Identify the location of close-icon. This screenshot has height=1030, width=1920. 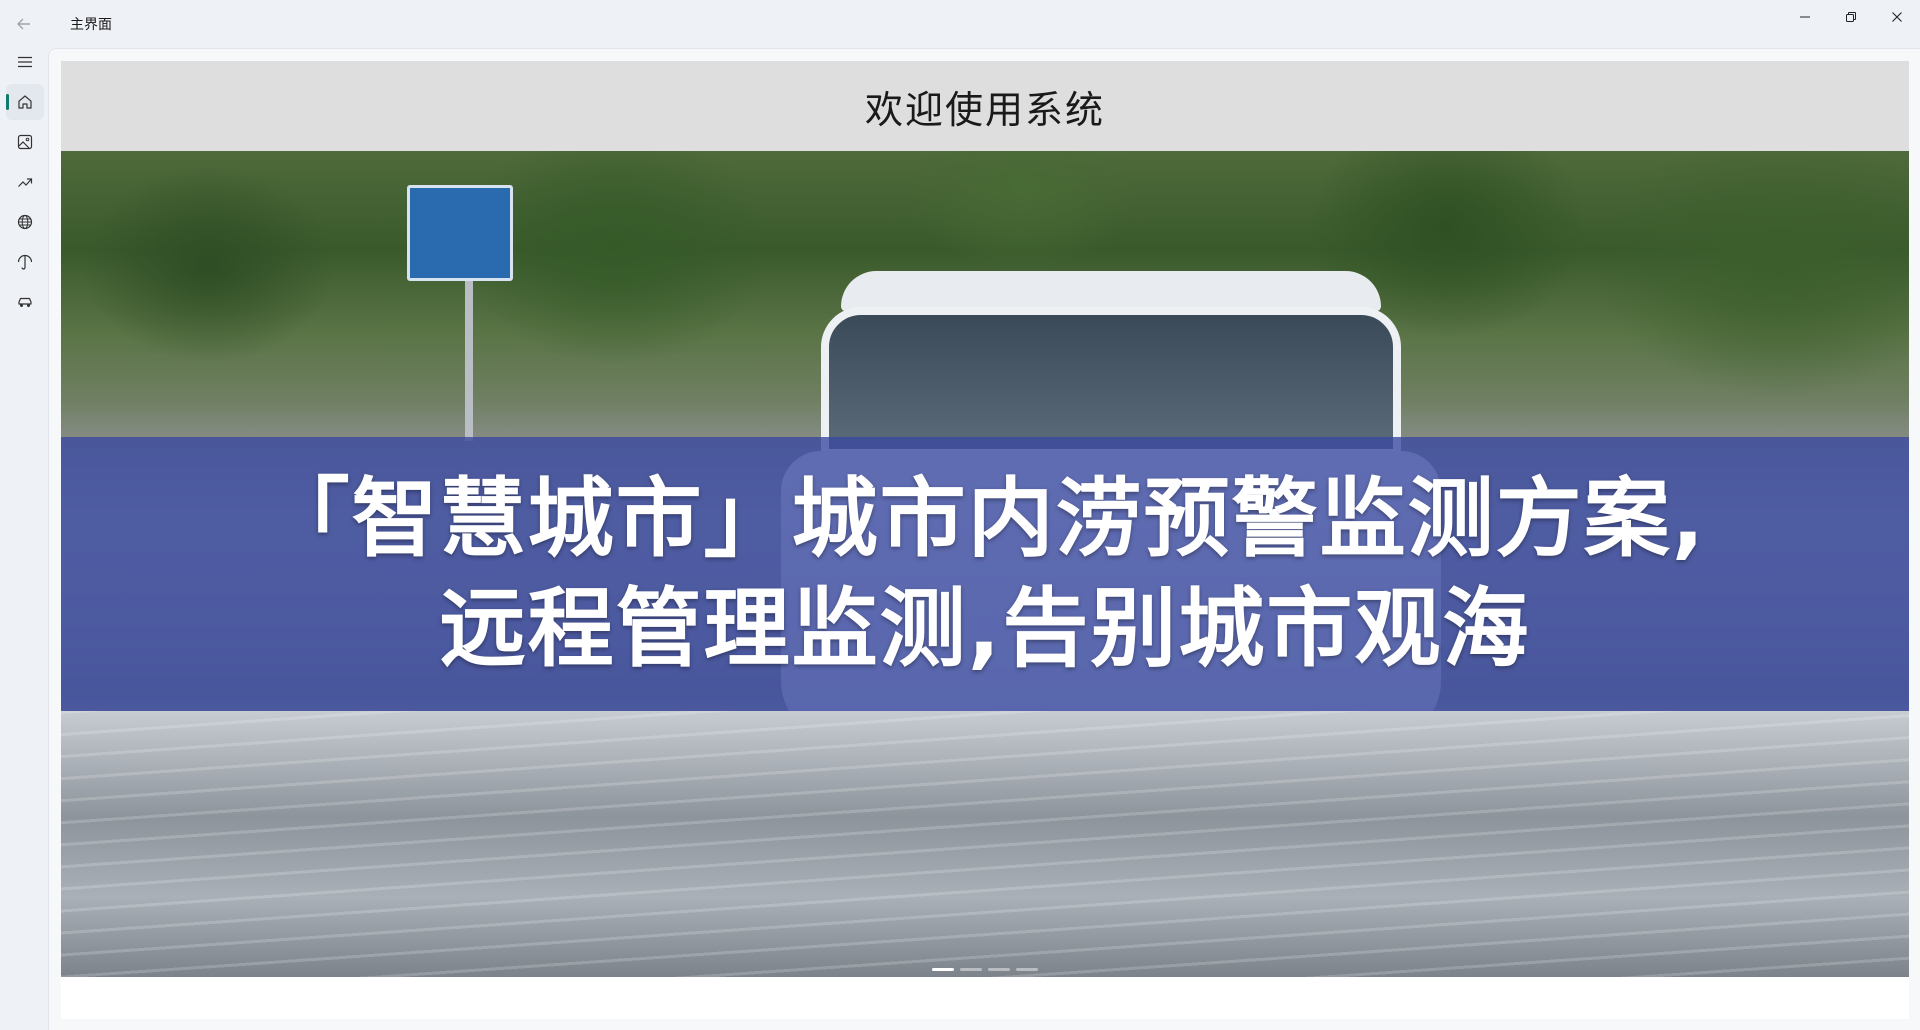
(1897, 17).